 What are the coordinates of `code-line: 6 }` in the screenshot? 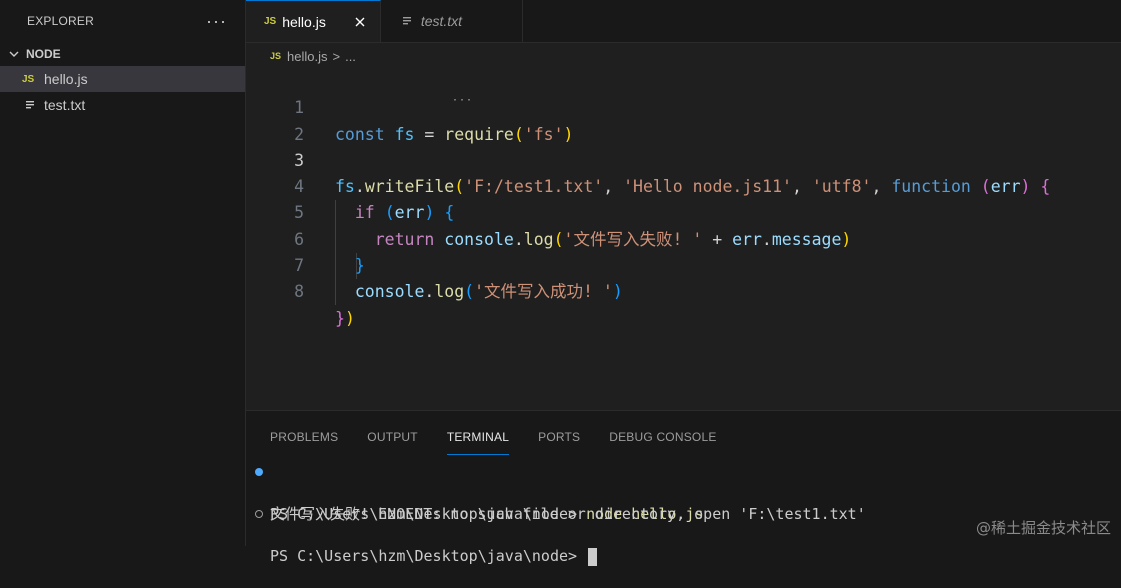 It's located at (683, 237).